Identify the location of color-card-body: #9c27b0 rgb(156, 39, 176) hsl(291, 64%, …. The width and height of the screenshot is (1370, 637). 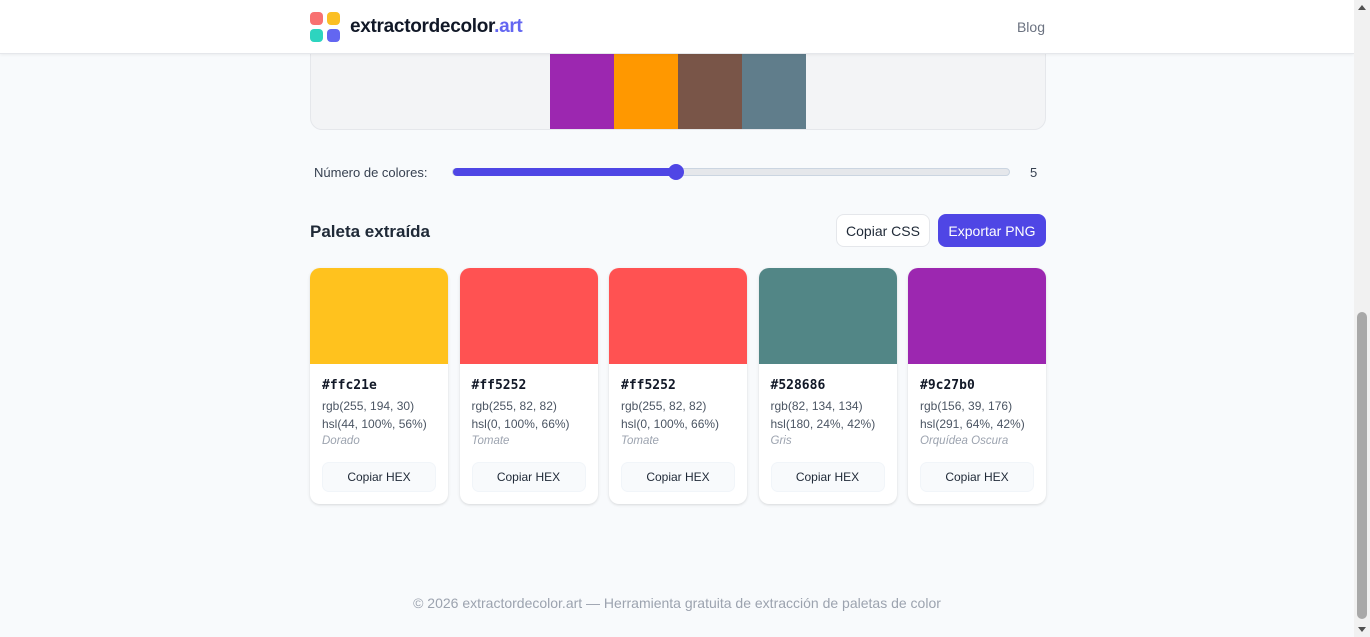
(977, 405).